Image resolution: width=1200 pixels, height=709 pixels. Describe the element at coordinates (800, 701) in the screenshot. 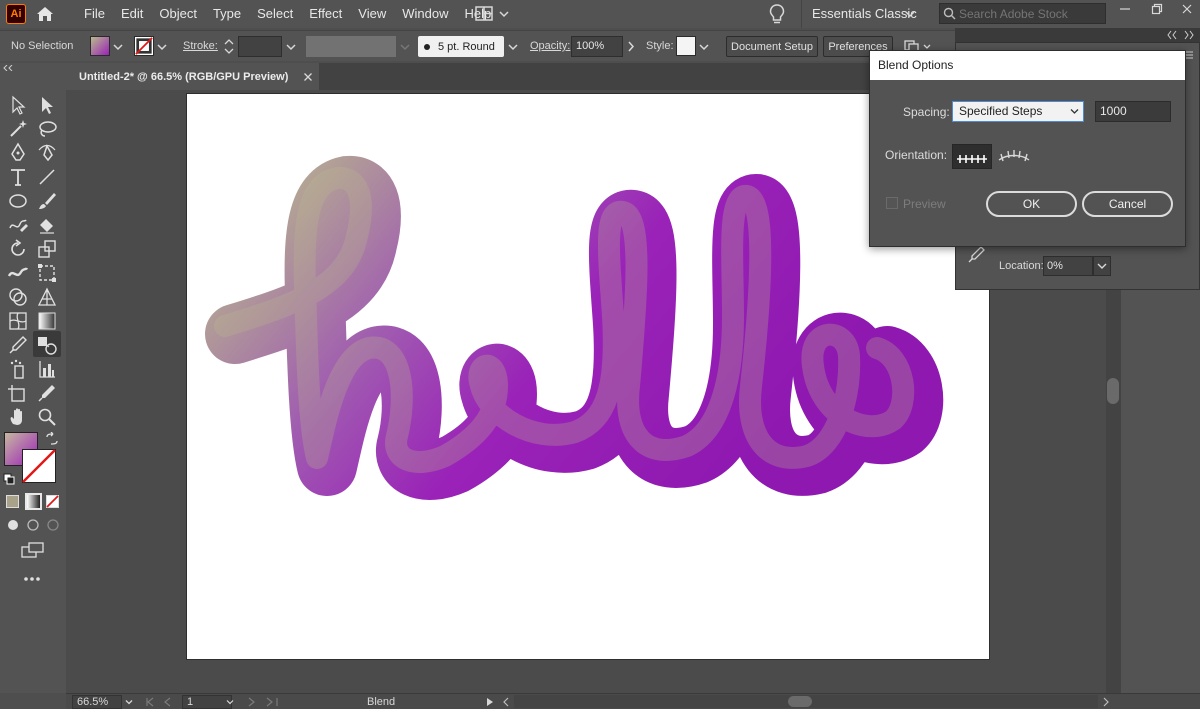

I see `horizontal-scroll-thumb` at that location.